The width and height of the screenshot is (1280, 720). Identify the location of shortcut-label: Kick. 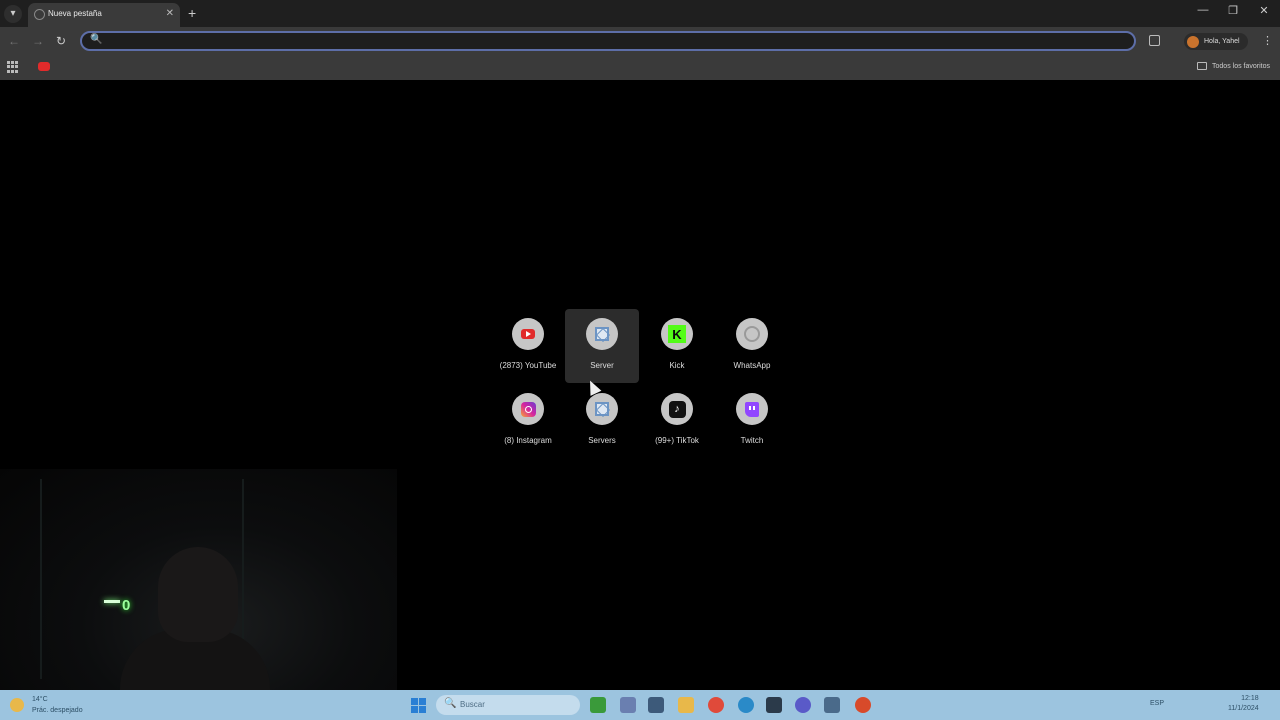
(677, 365).